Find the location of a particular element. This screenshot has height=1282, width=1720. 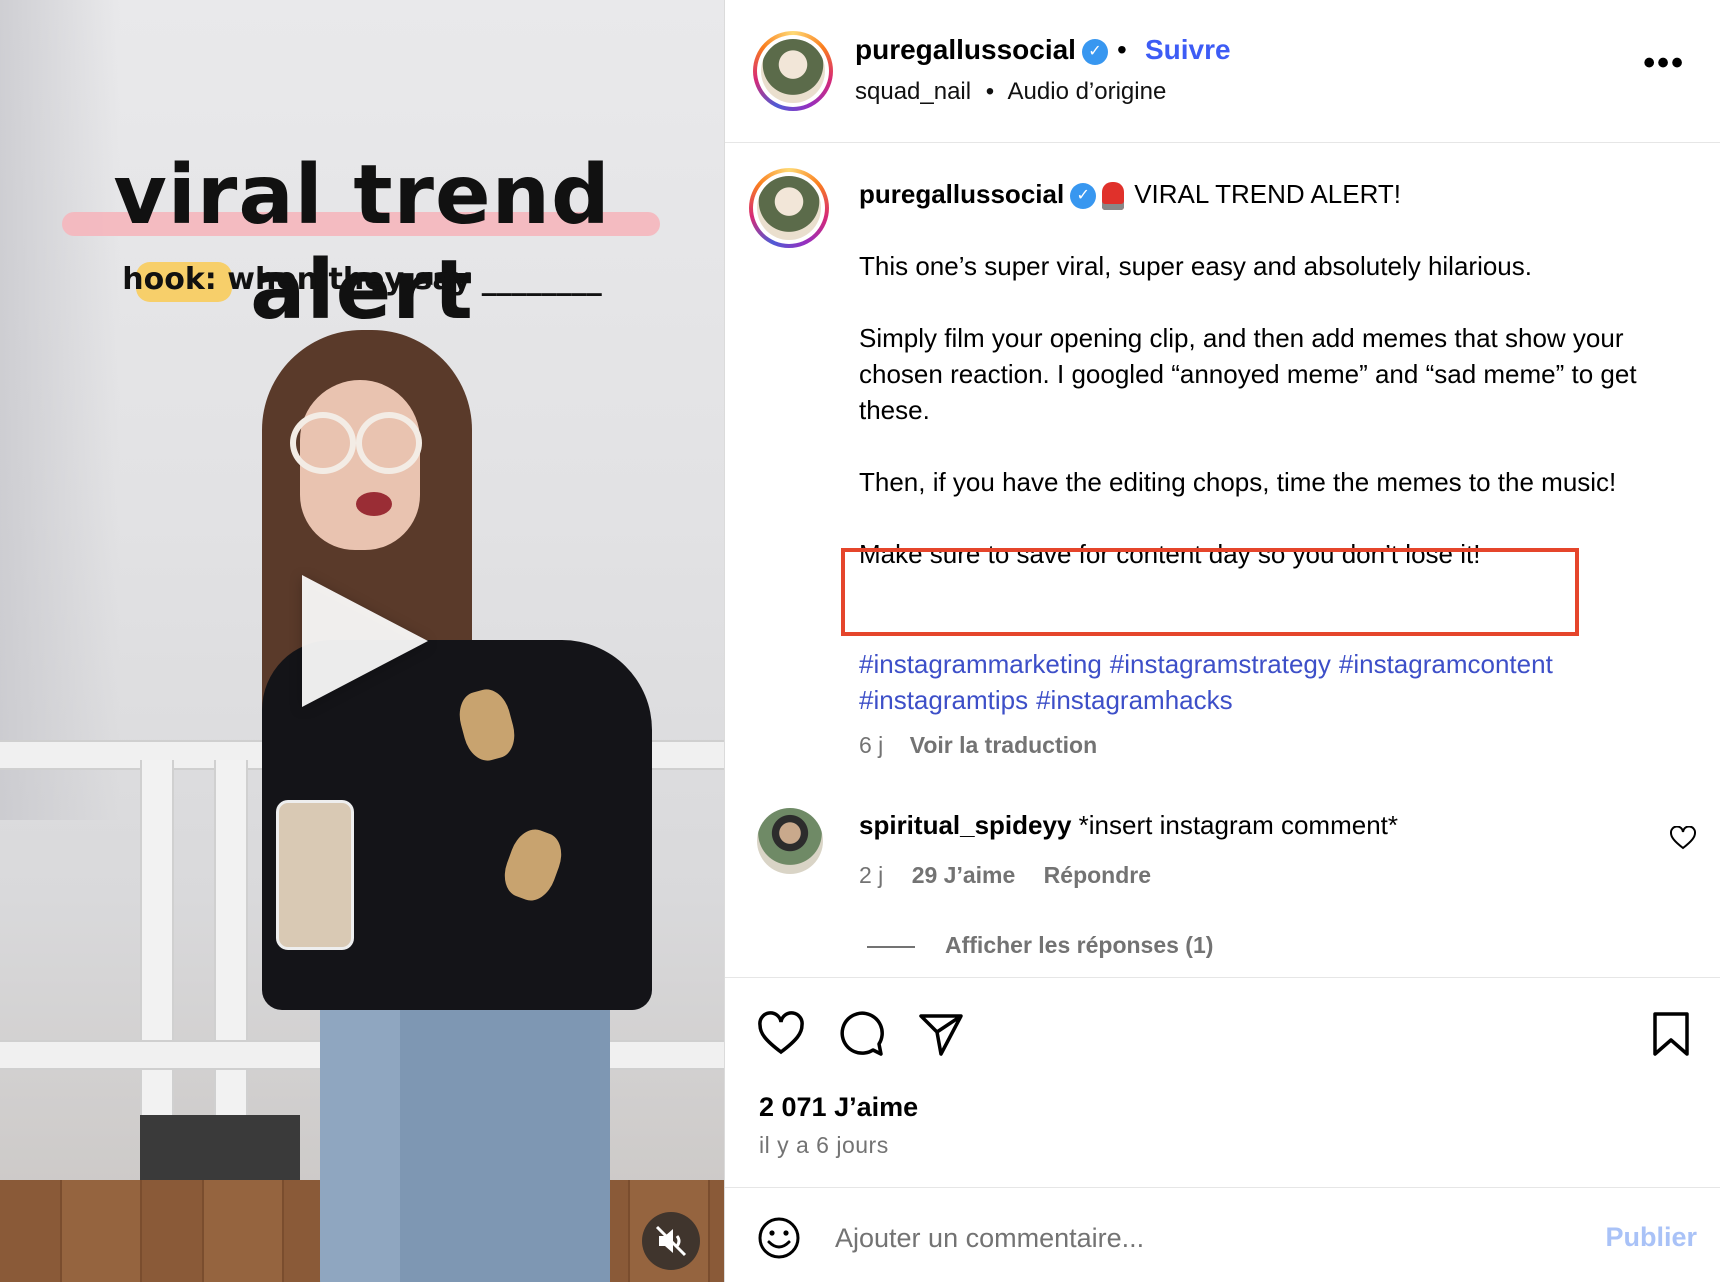

glasses-left is located at coordinates (323, 443).